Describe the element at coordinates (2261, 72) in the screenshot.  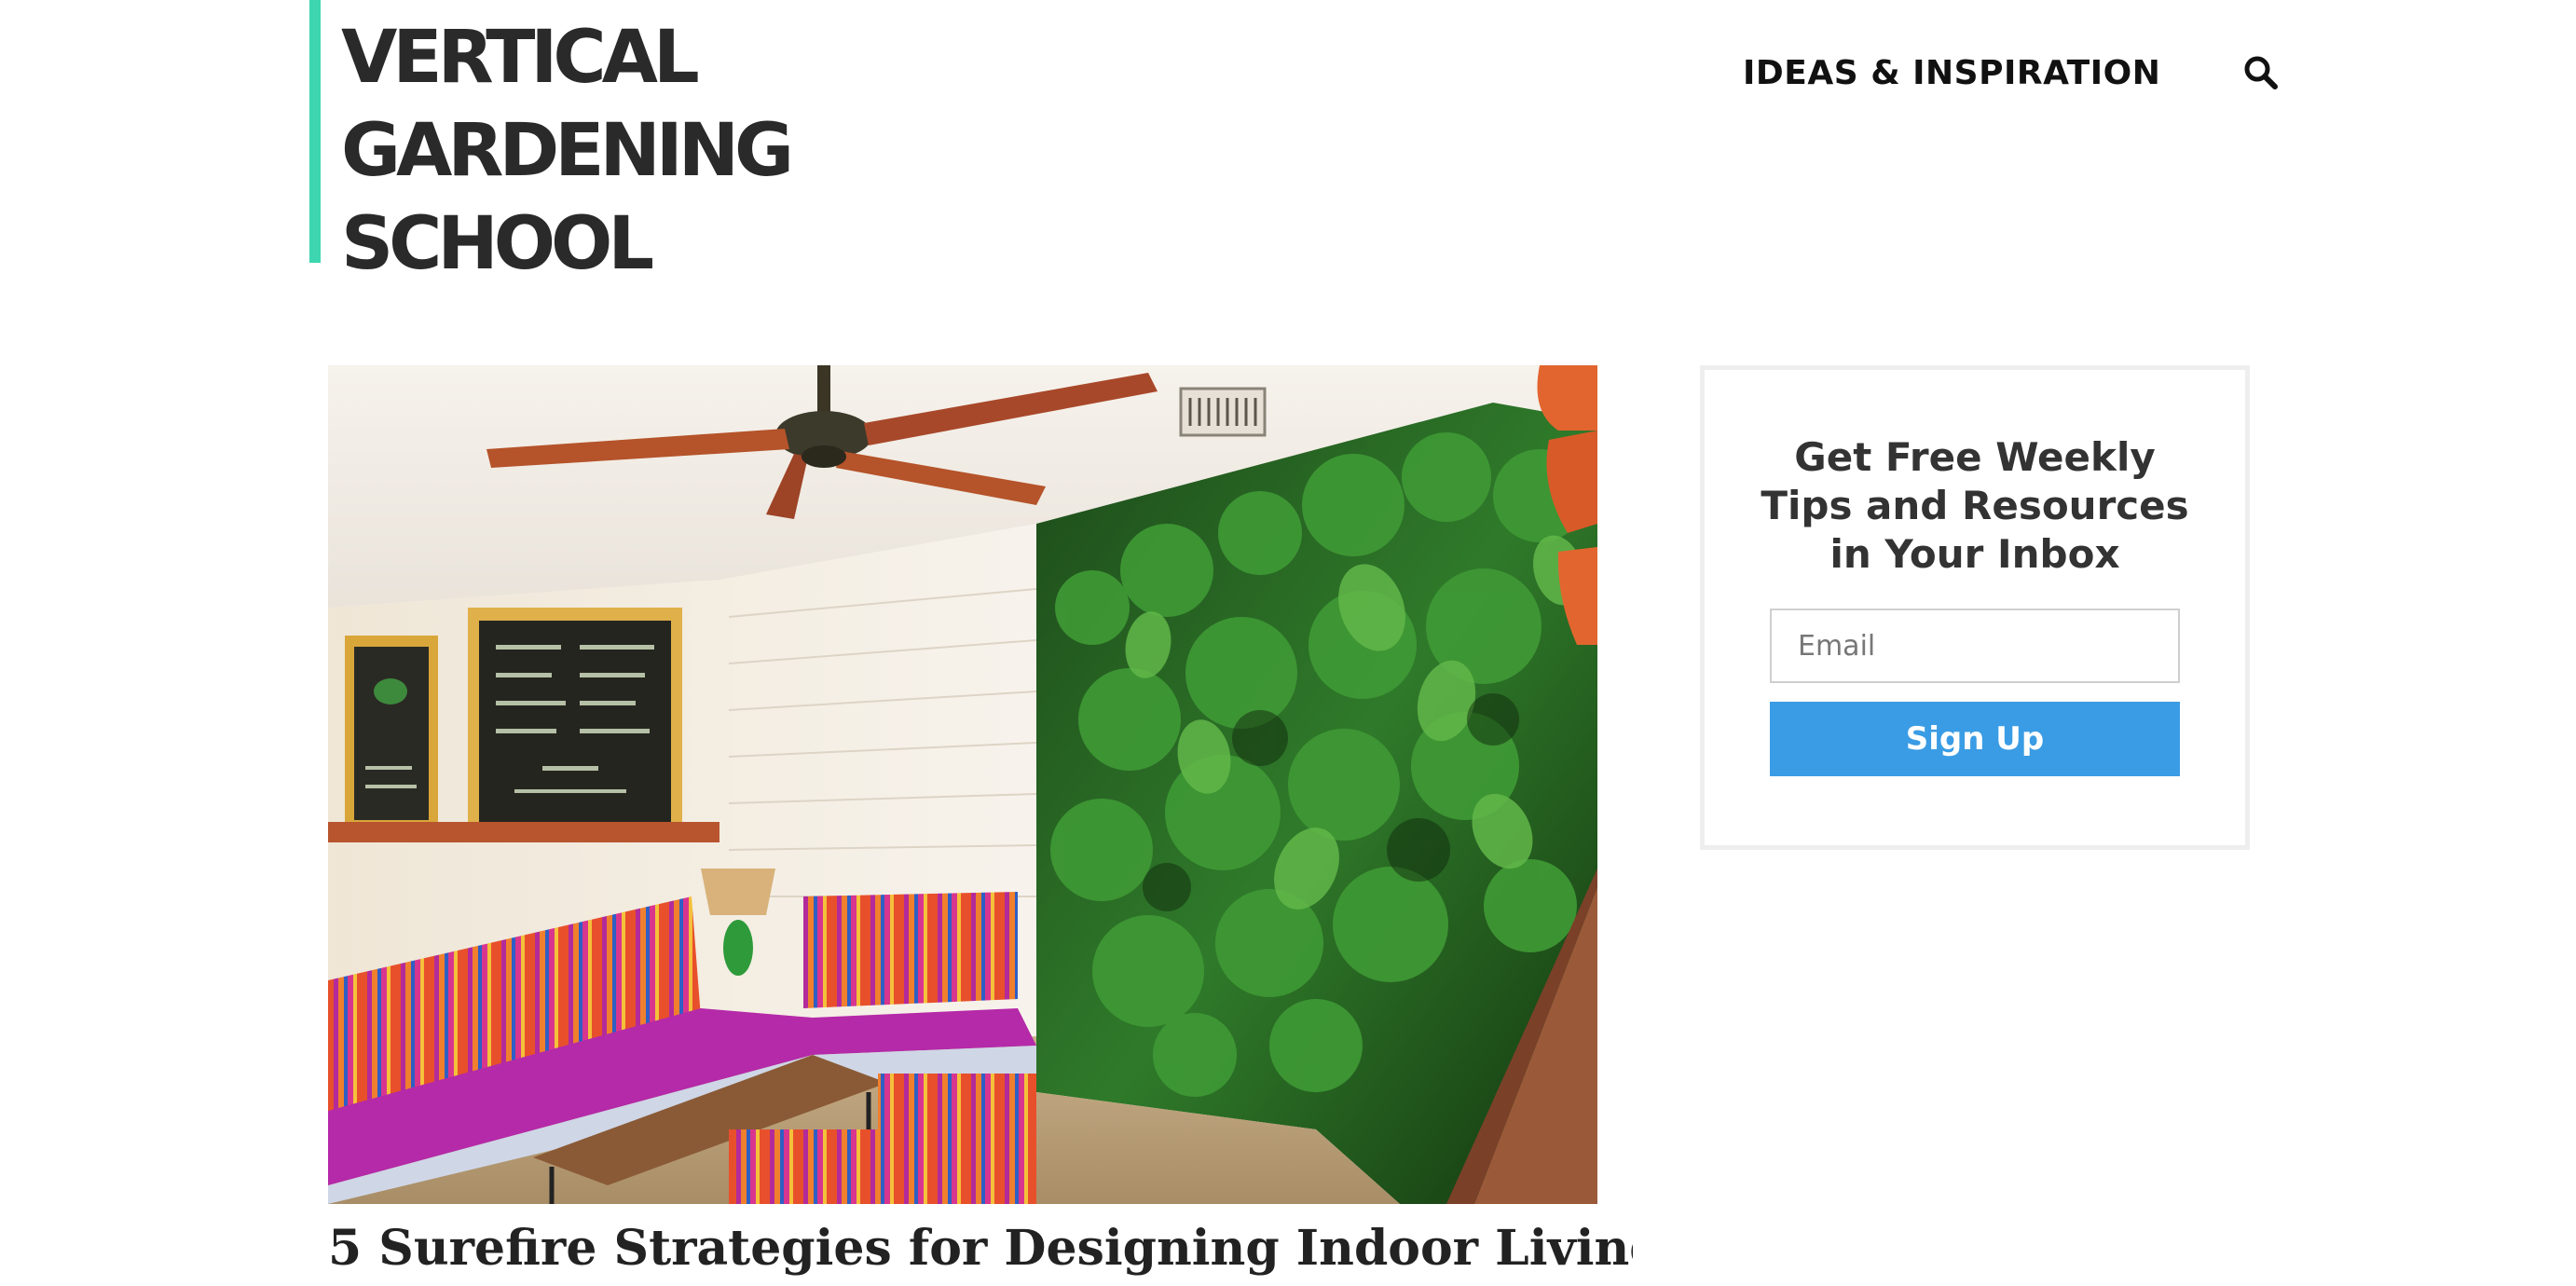
I see `search-icon` at that location.